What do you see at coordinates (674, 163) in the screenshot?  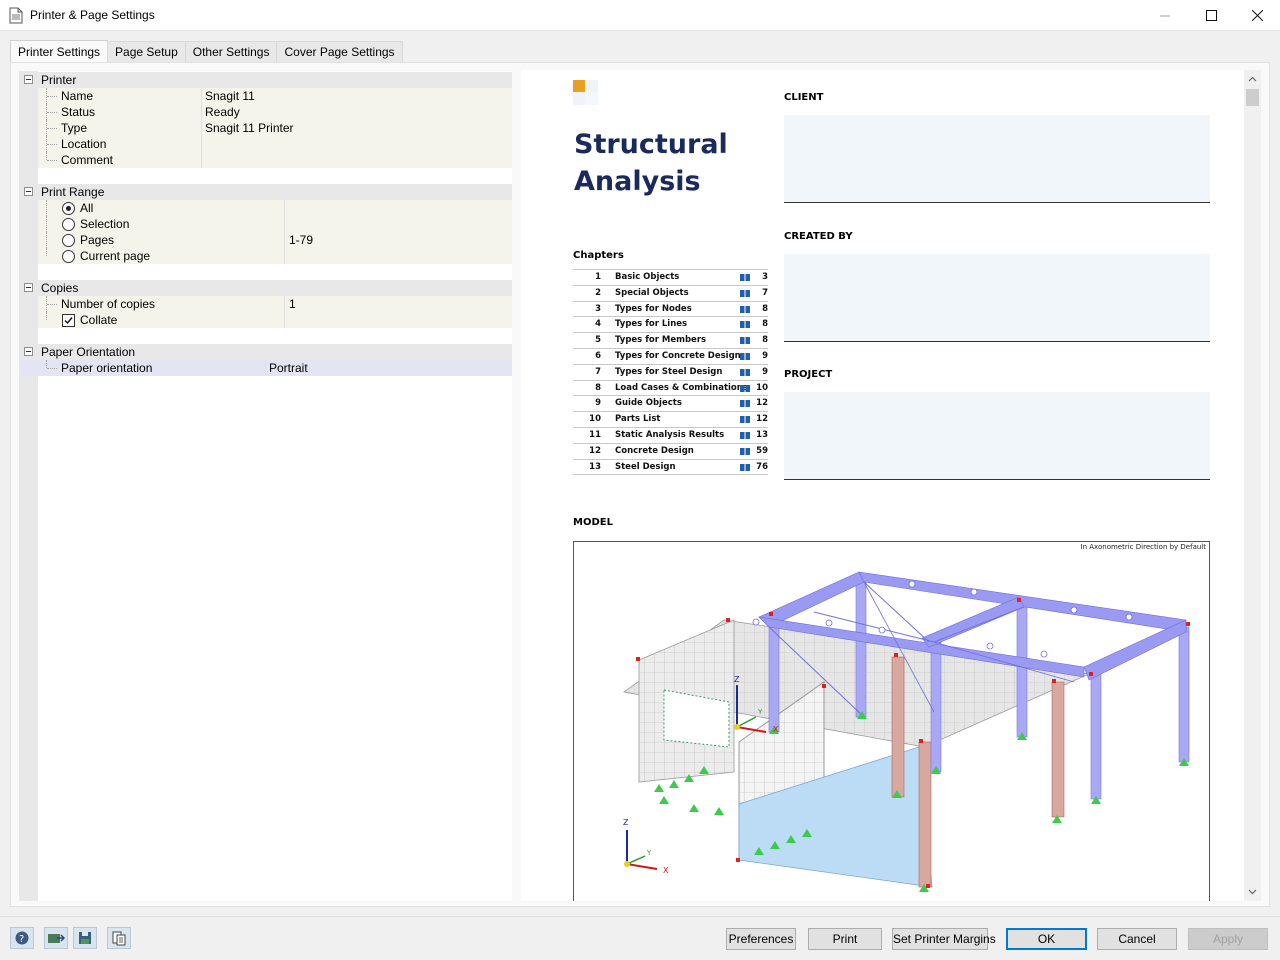 I see `document-title: Structural Analysis` at bounding box center [674, 163].